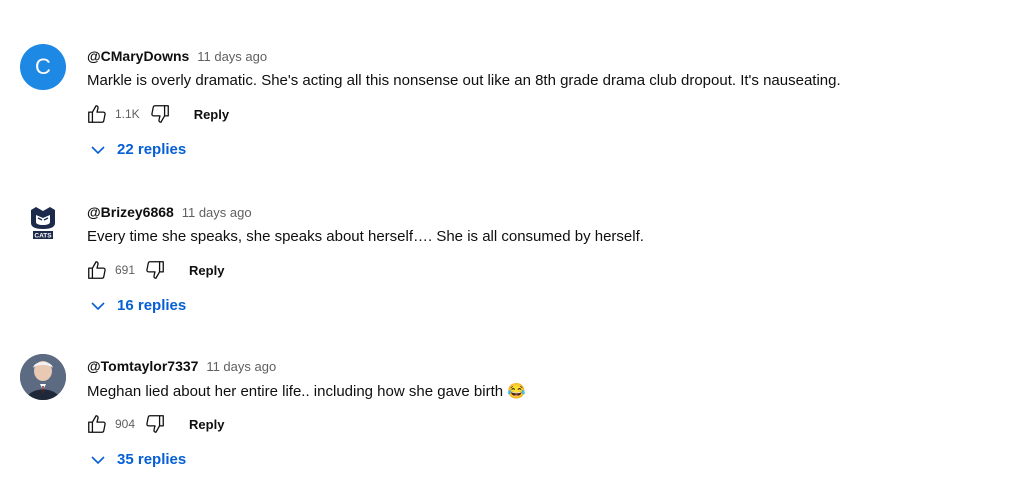 The width and height of the screenshot is (1022, 504). I want to click on replies-label: 22 replies, so click(152, 149).